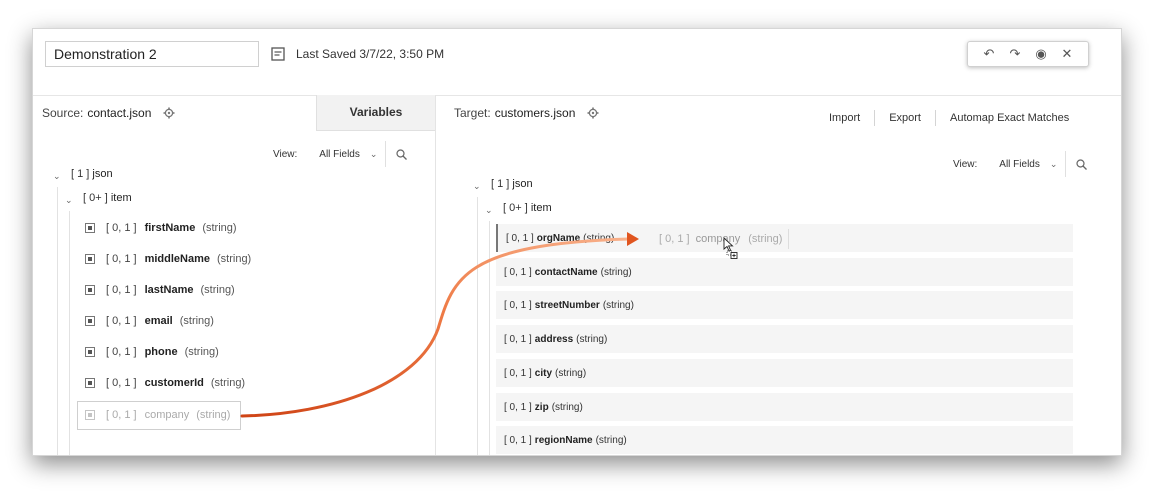  I want to click on mapping-arrow, so click(439, 325).